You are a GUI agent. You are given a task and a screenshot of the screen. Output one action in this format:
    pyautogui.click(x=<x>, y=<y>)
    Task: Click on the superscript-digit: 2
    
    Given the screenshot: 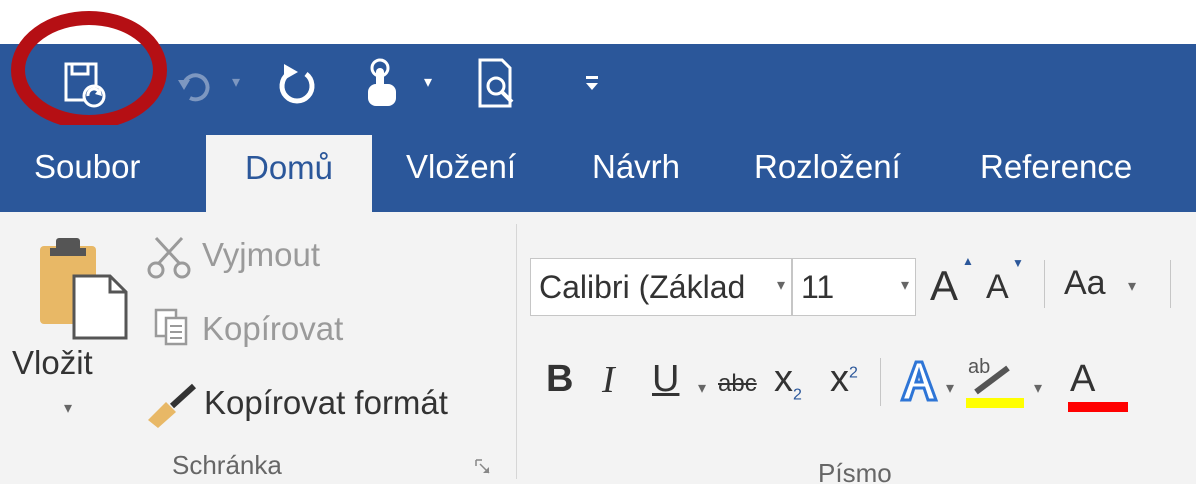 What is the action you would take?
    pyautogui.click(x=853, y=373)
    